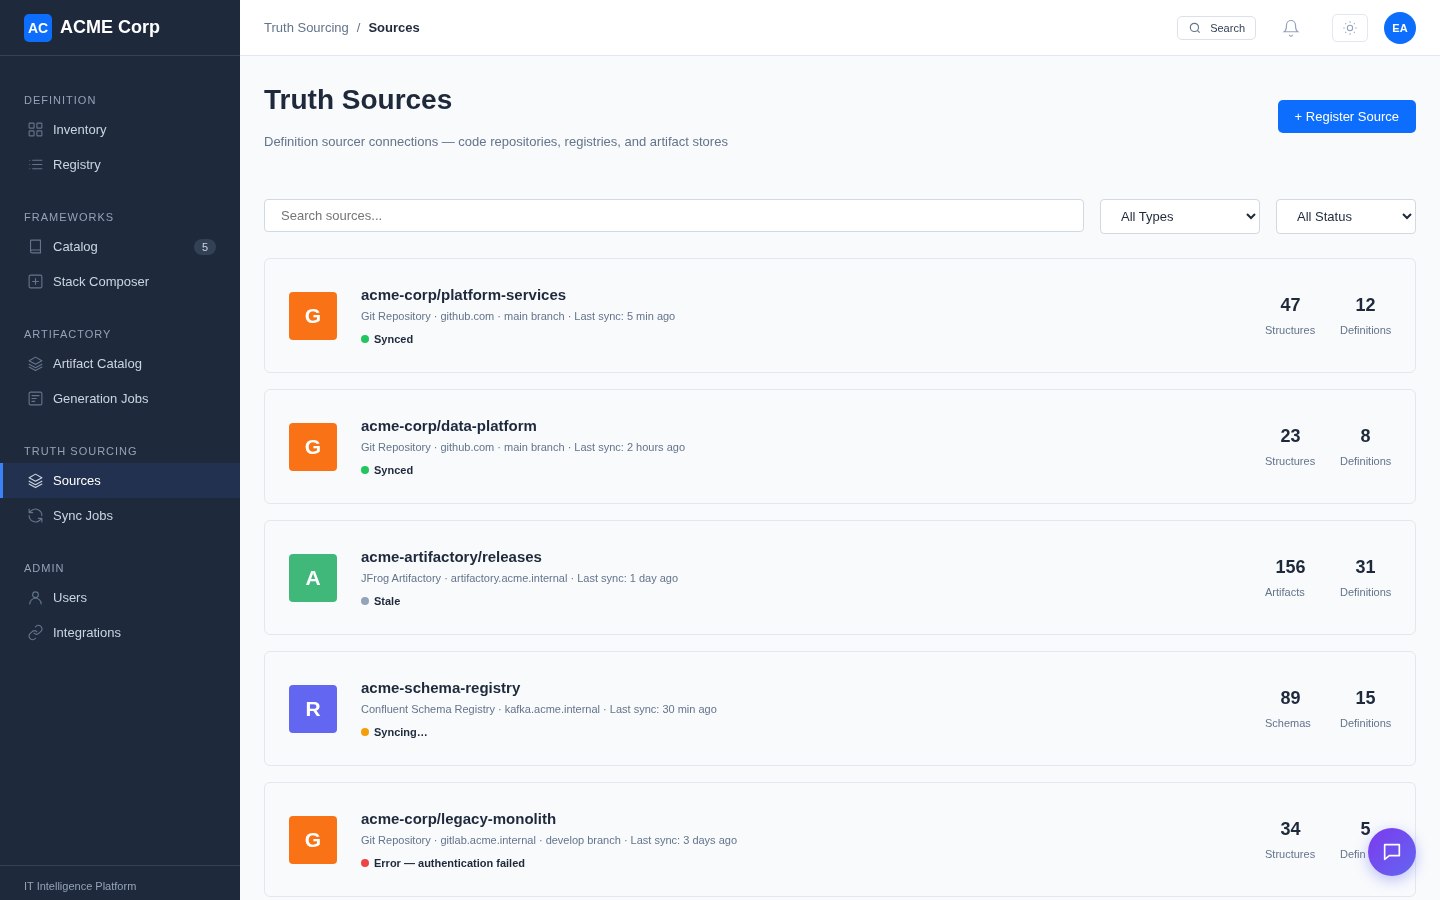 The image size is (1440, 900). Describe the element at coordinates (60, 100) in the screenshot. I see `section-heading: DEFINITION` at that location.